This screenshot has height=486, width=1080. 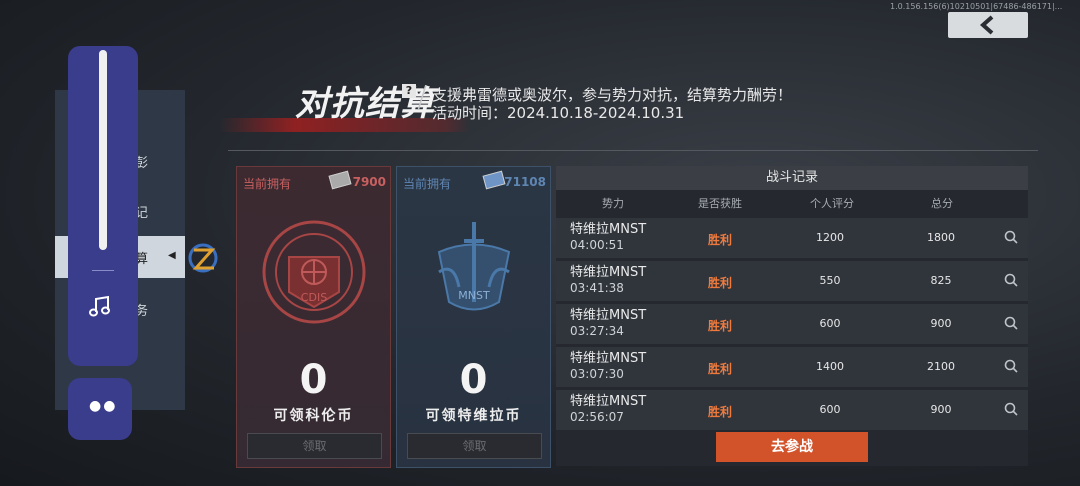 What do you see at coordinates (792, 281) in the screenshot?
I see `table-row: 特维拉MNST 03:41:38 胜利 550 825` at bounding box center [792, 281].